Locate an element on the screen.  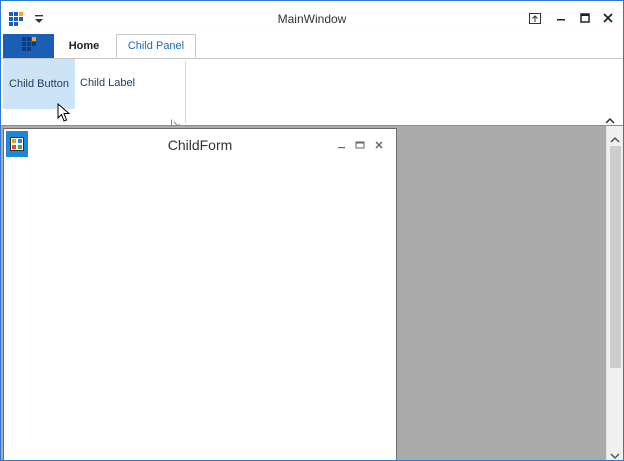
maximize-icon is located at coordinates (585, 18).